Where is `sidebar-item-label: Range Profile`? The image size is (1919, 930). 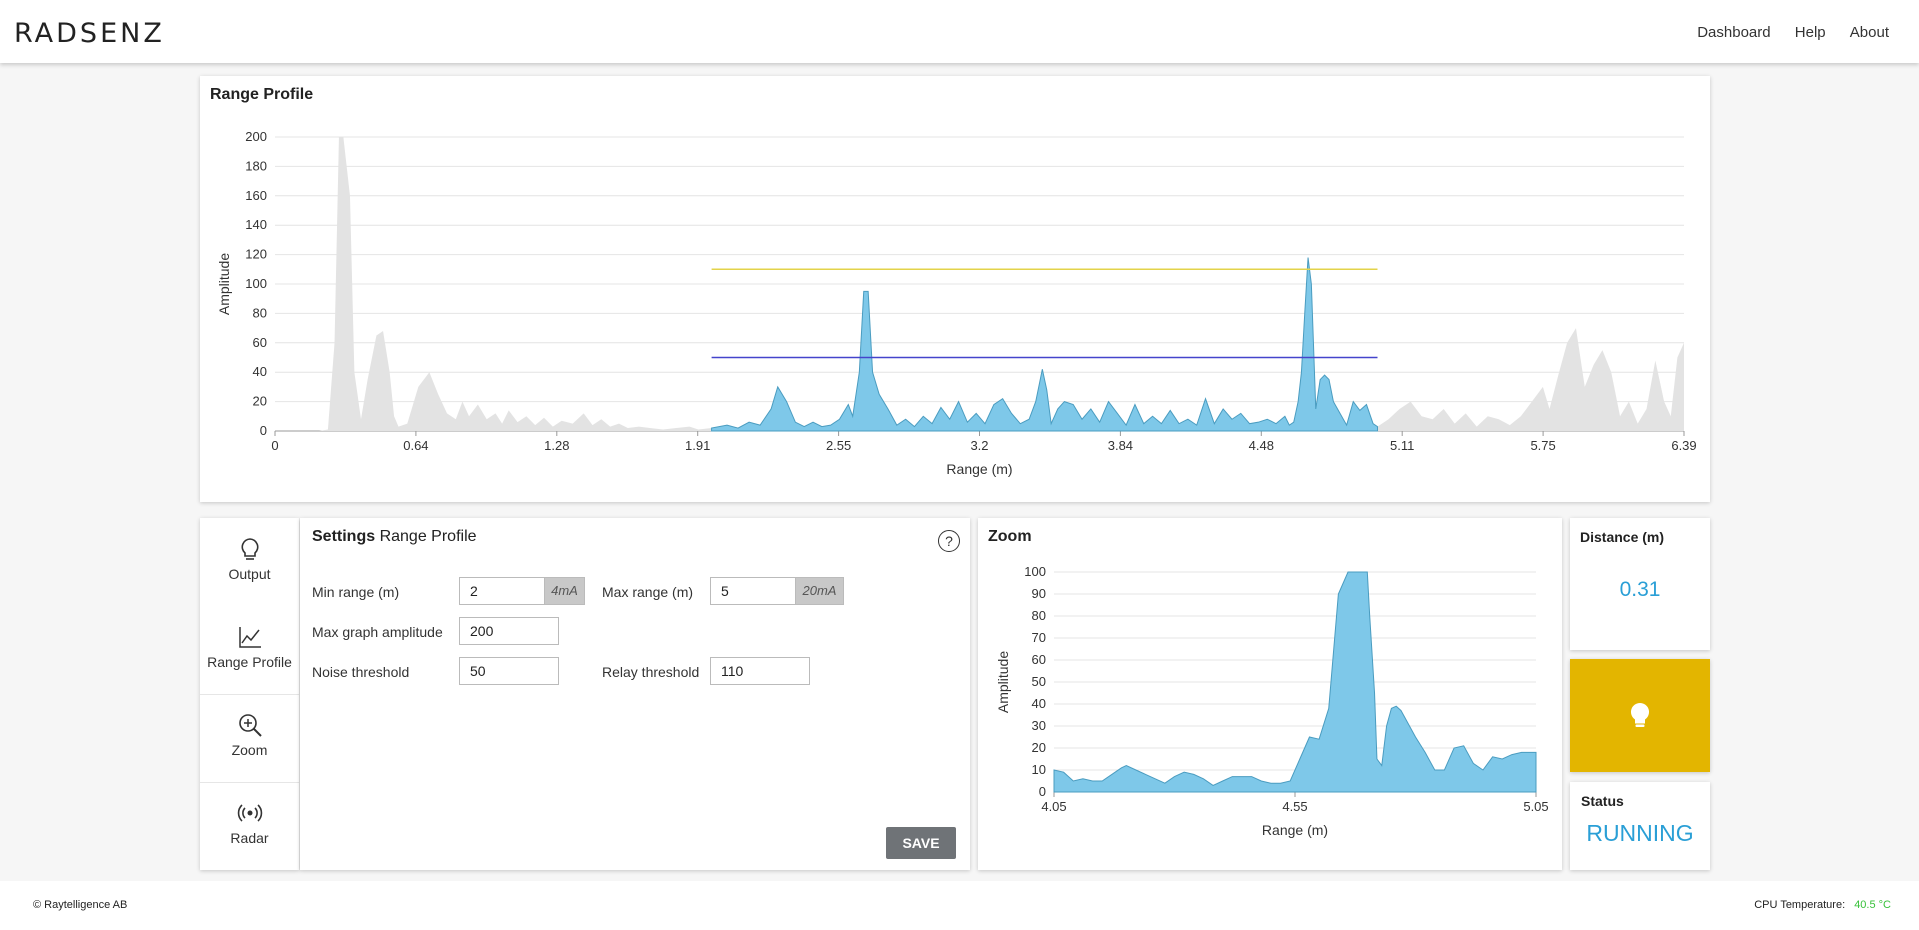
sidebar-item-label: Range Profile is located at coordinates (249, 662).